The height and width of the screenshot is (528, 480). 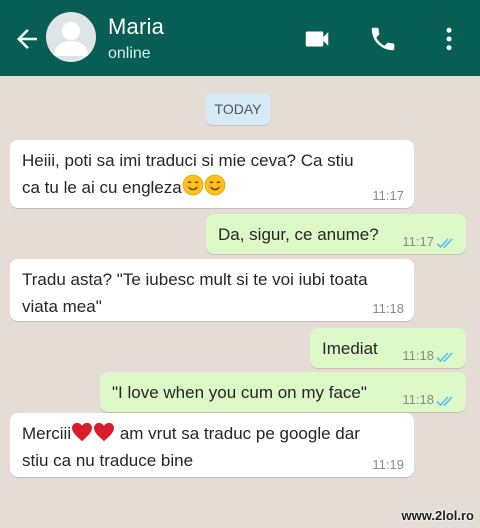 I want to click on message-line-text: Merciii, so click(x=47, y=433).